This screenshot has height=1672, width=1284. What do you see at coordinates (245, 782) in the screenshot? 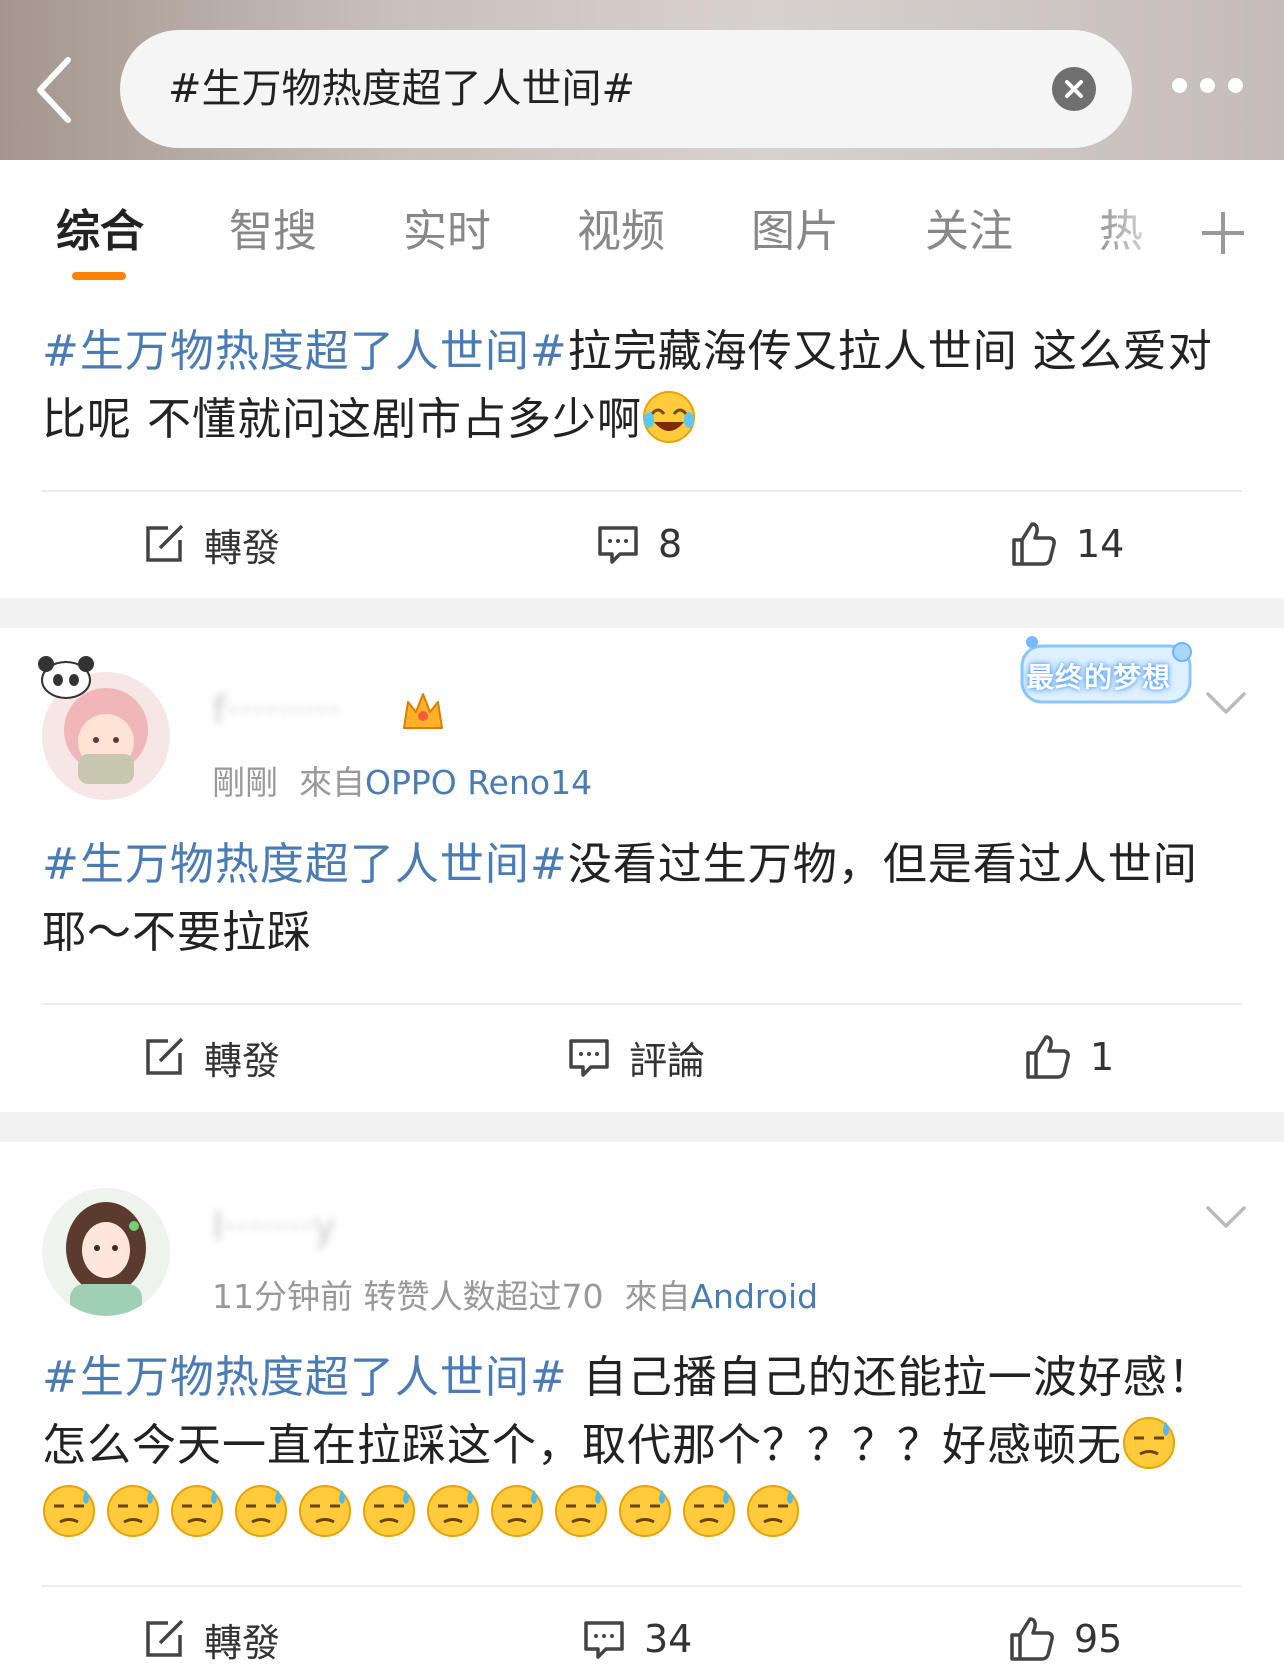
I see `post-time: 剛剛` at bounding box center [245, 782].